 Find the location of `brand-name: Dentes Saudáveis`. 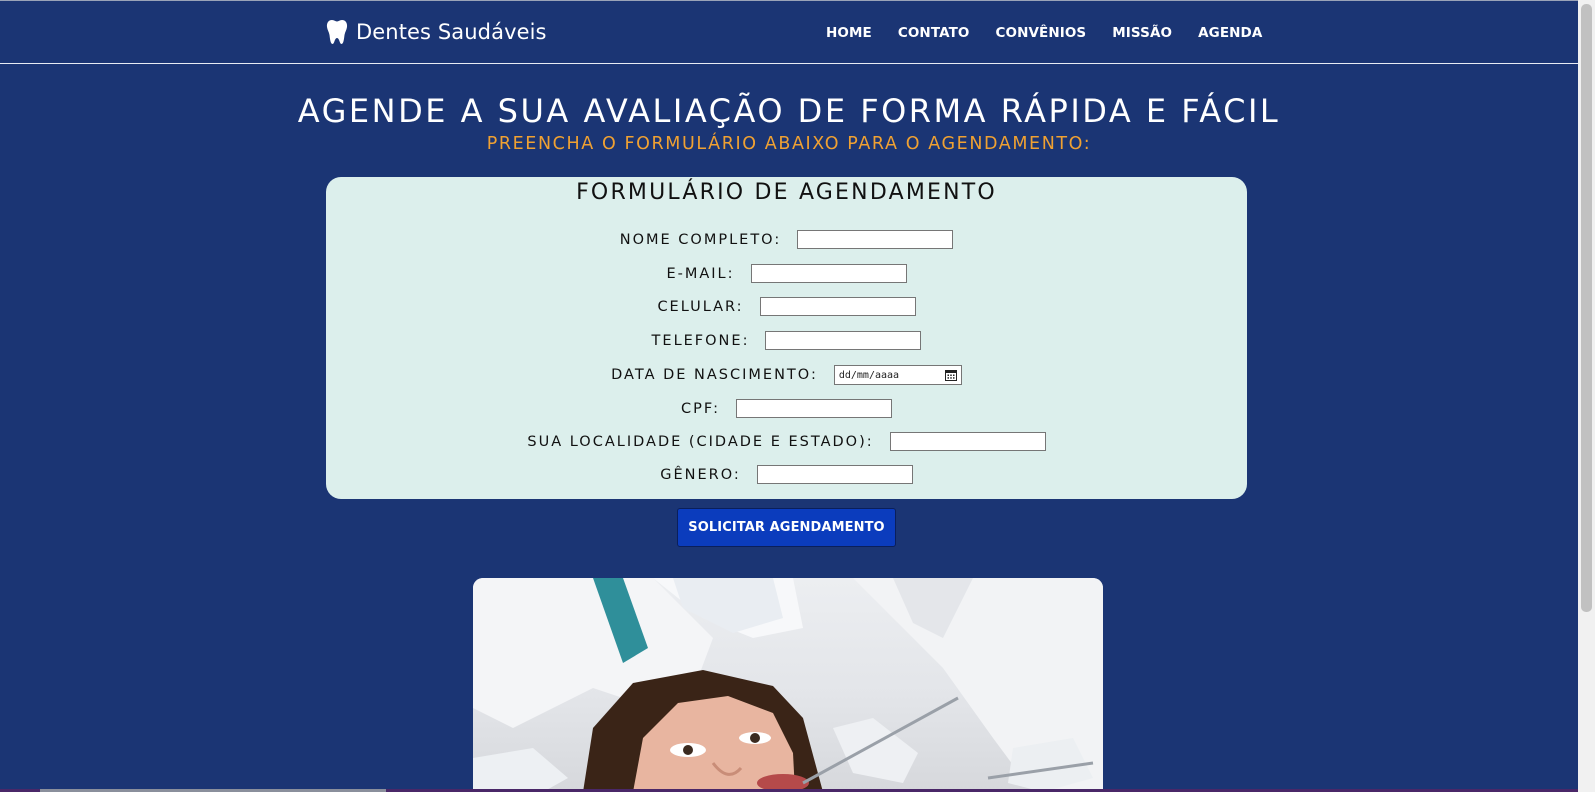

brand-name: Dentes Saudáveis is located at coordinates (451, 32).